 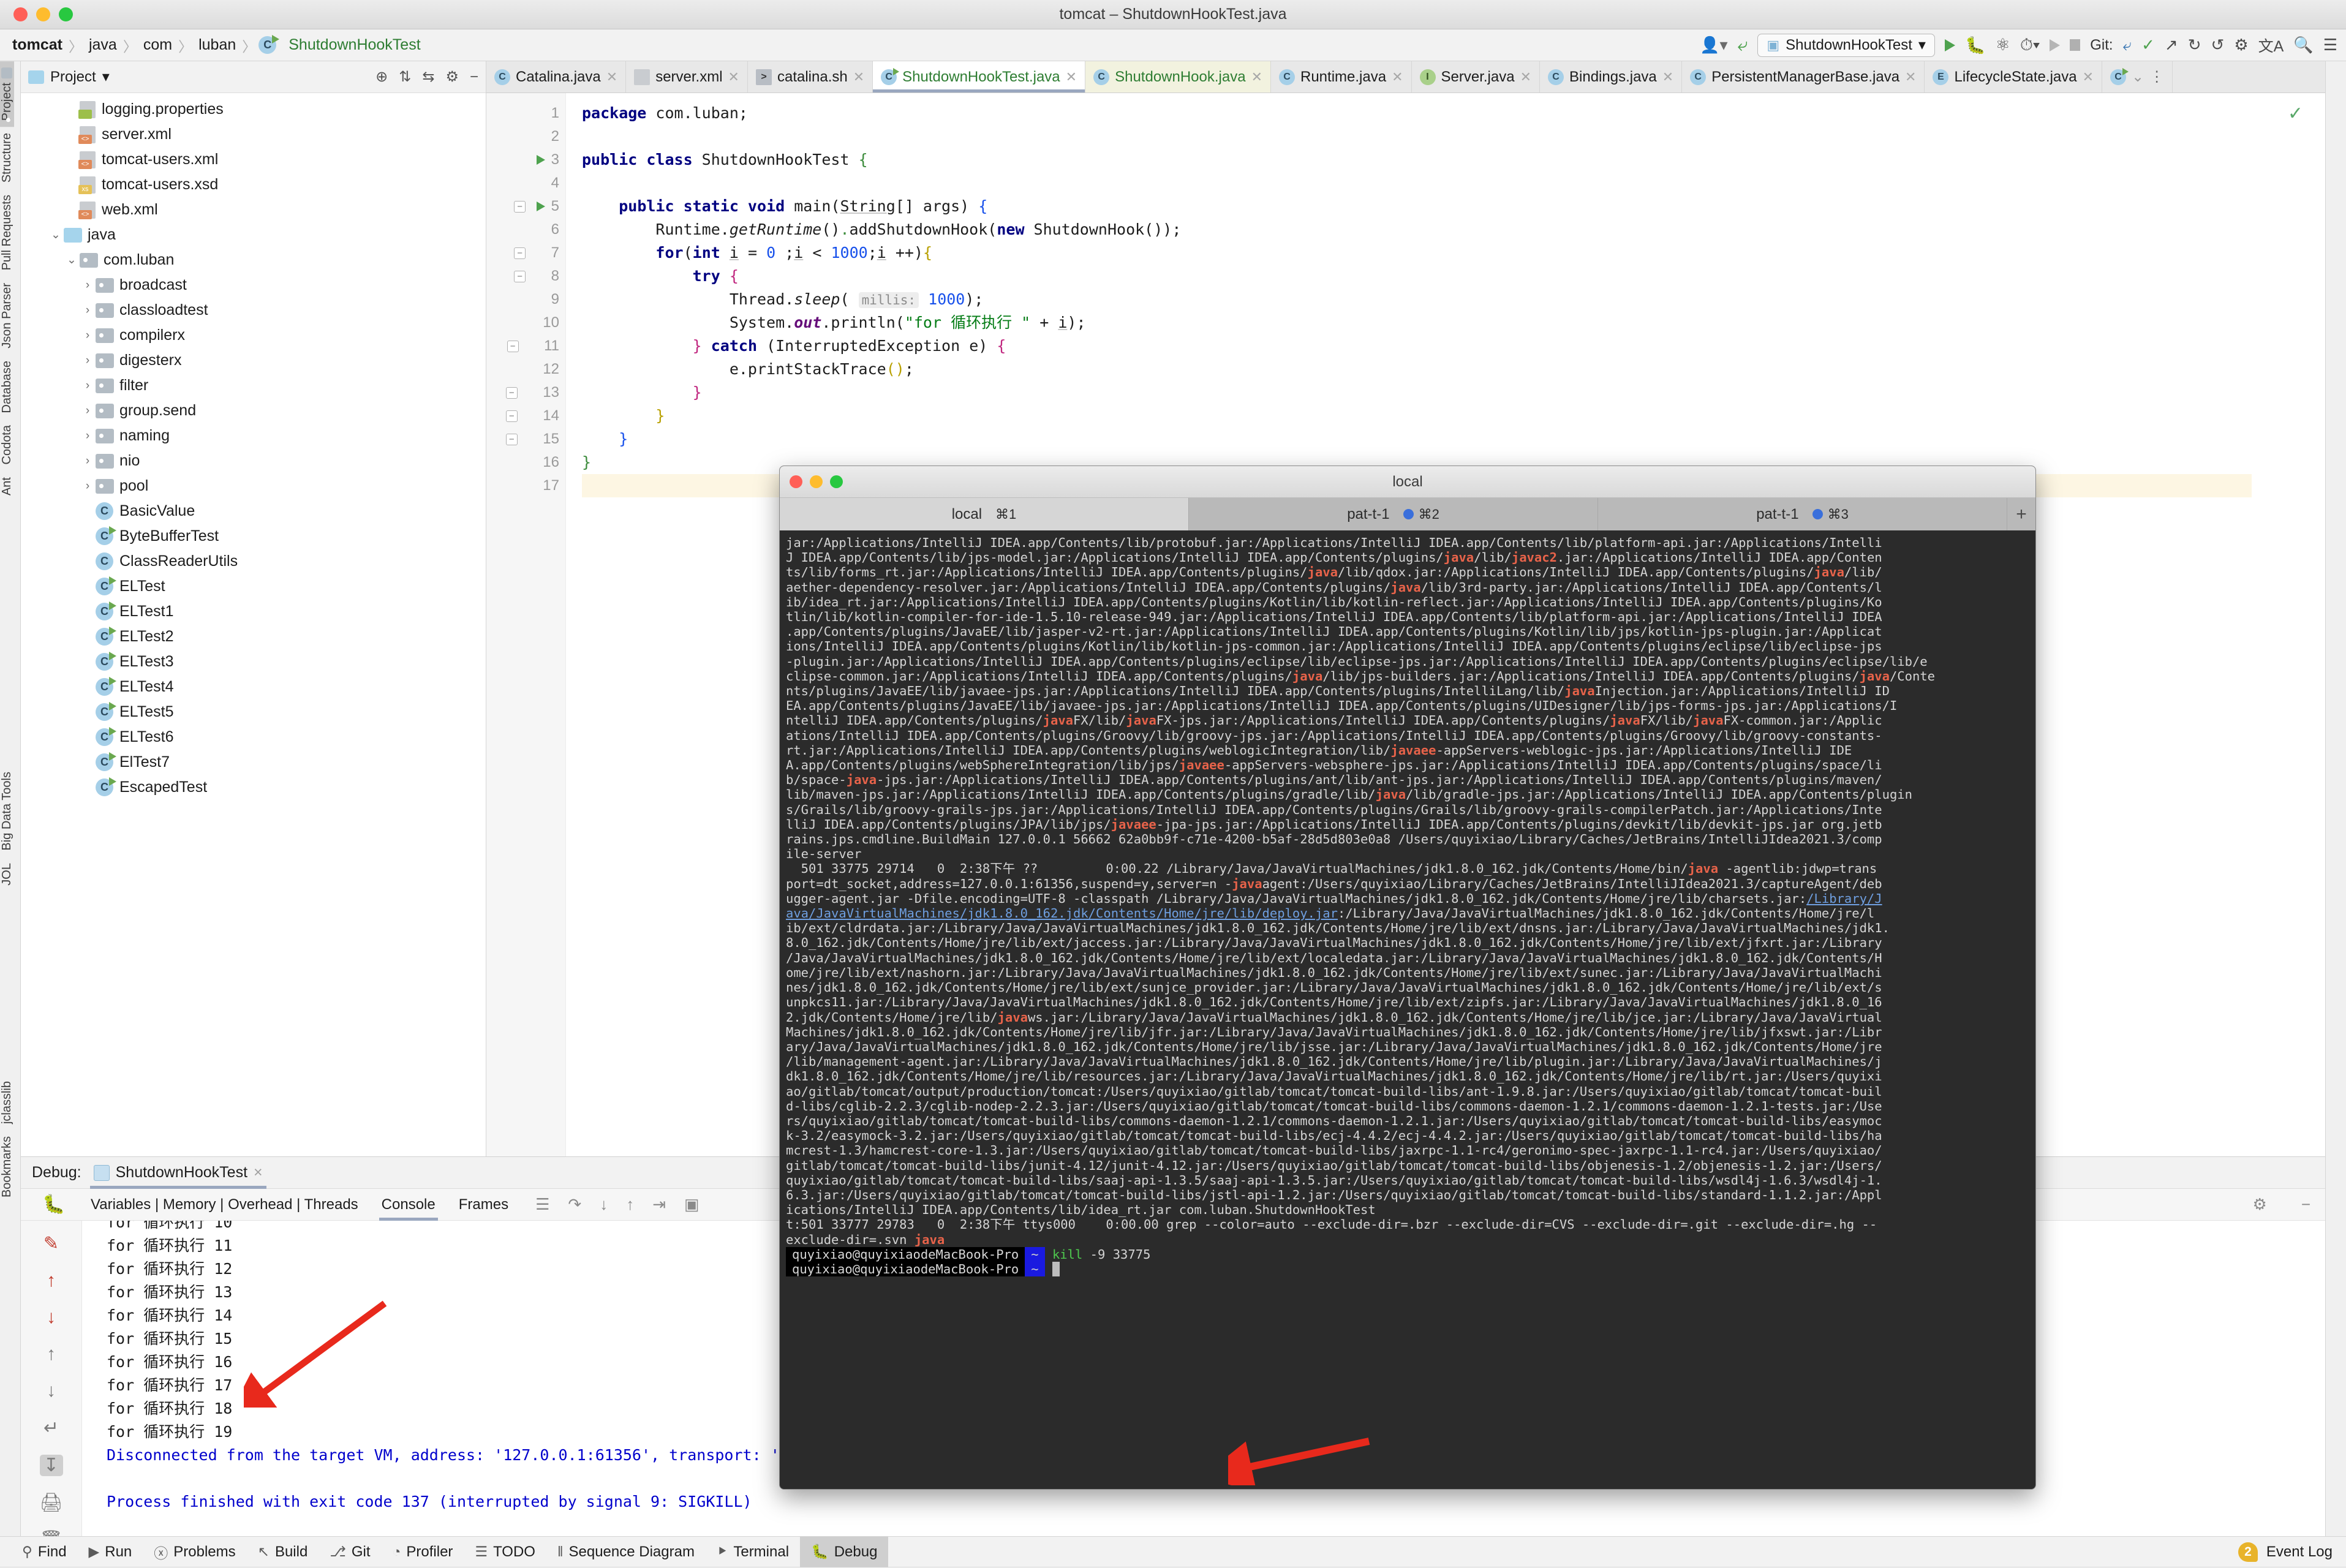 I want to click on gutter-line: 12, so click(x=526, y=370).